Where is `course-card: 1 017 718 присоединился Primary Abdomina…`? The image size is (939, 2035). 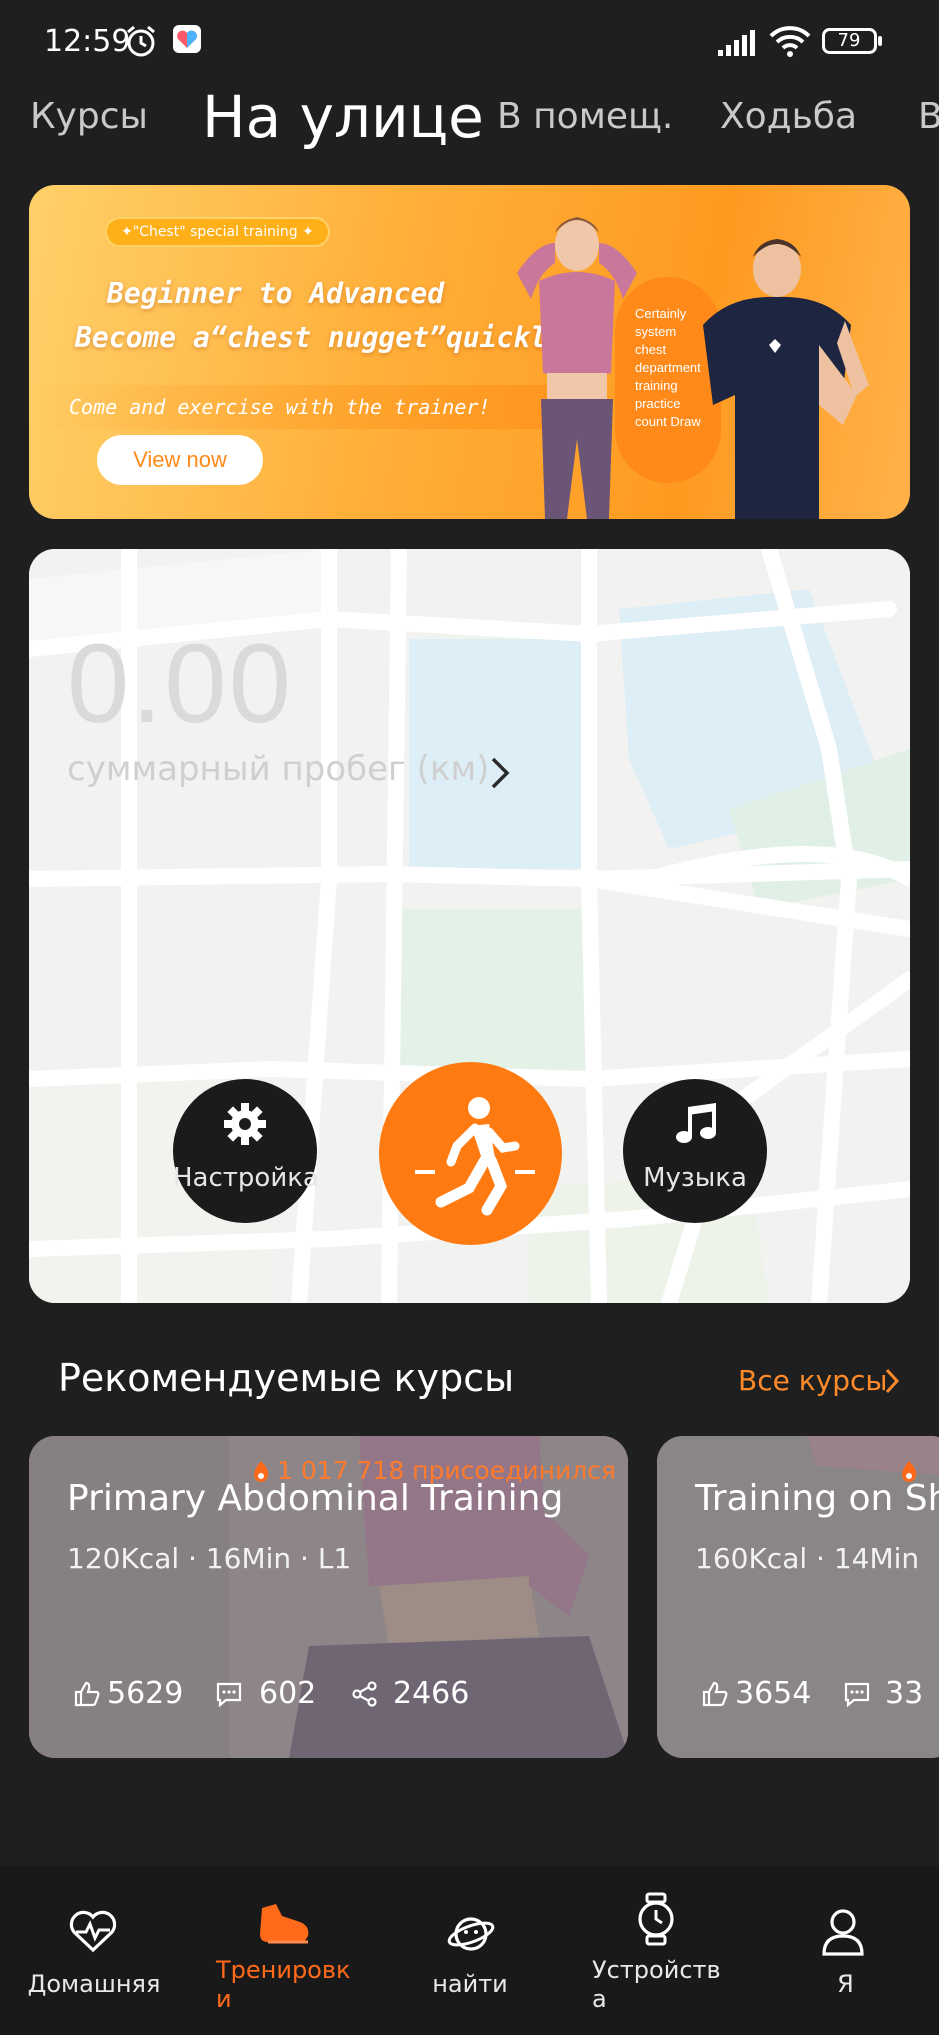
course-card: 1 017 718 присоединился Primary Abdomina… is located at coordinates (328, 1597).